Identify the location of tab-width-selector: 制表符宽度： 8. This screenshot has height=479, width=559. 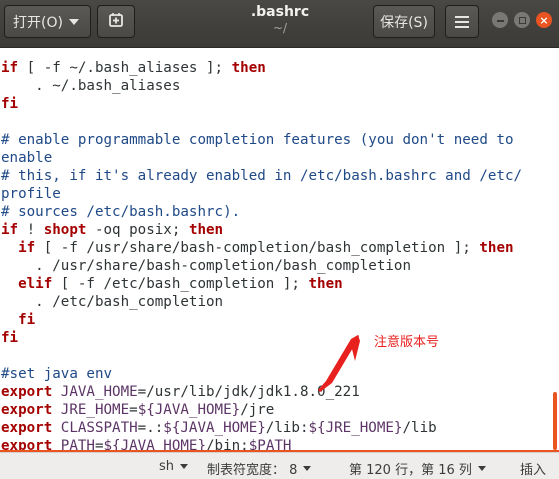
(259, 468).